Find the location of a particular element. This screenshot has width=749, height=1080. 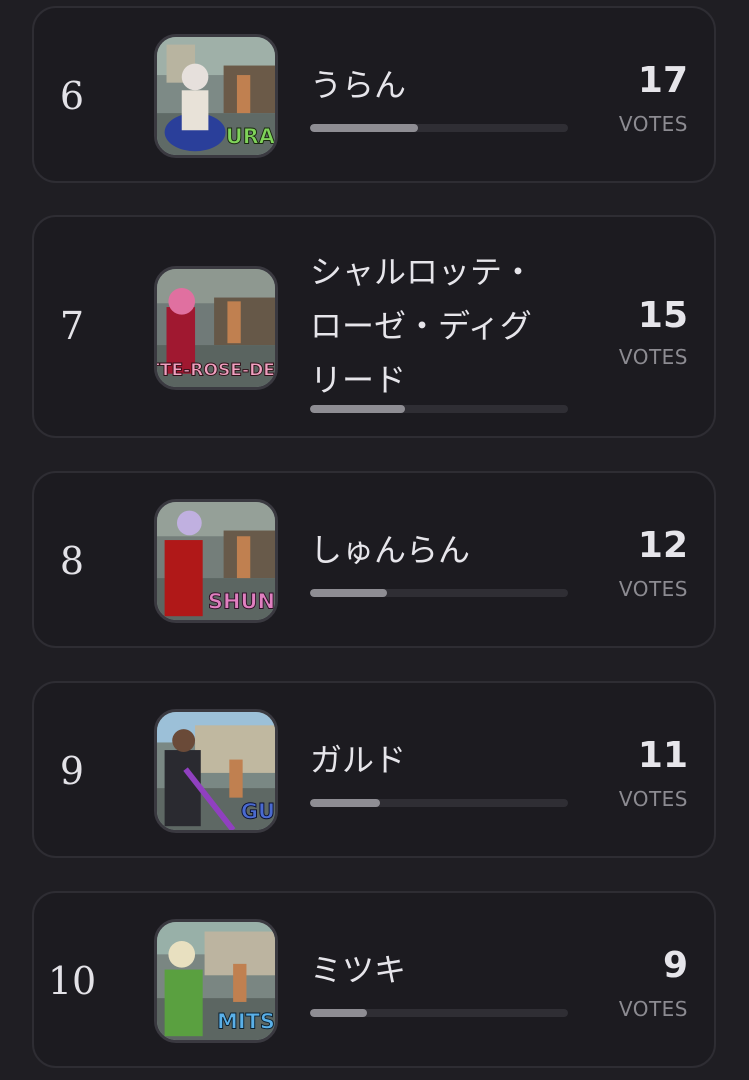

character-name: うらん is located at coordinates (358, 85).